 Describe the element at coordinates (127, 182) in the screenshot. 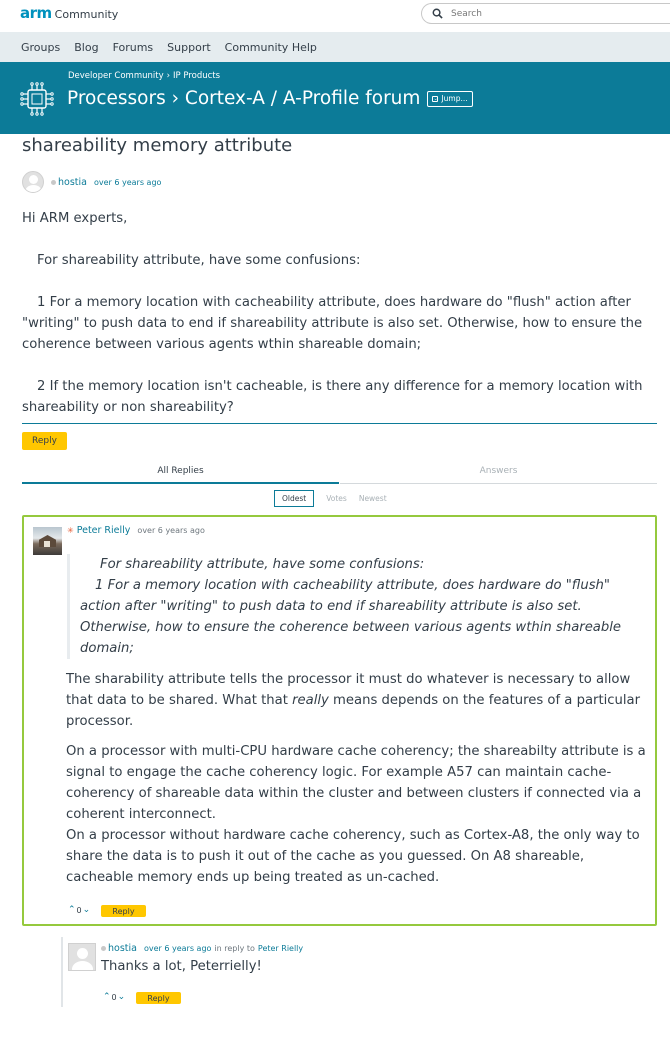

I see `question-timestamp: over 6 years ago` at that location.